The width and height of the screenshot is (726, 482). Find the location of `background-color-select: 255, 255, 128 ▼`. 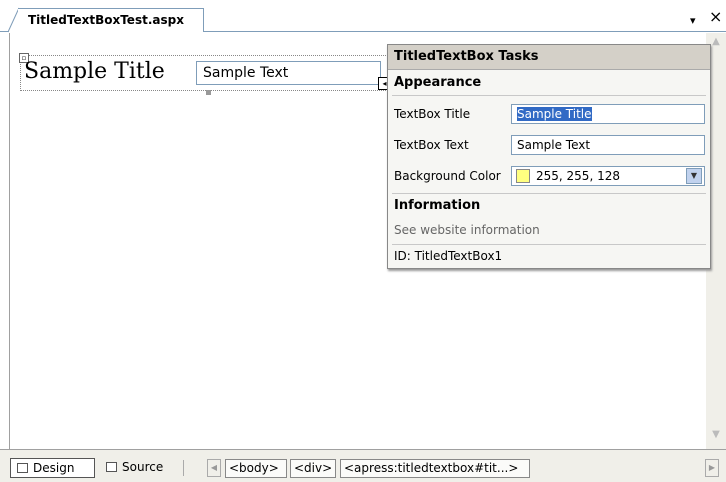

background-color-select: 255, 255, 128 ▼ is located at coordinates (608, 176).